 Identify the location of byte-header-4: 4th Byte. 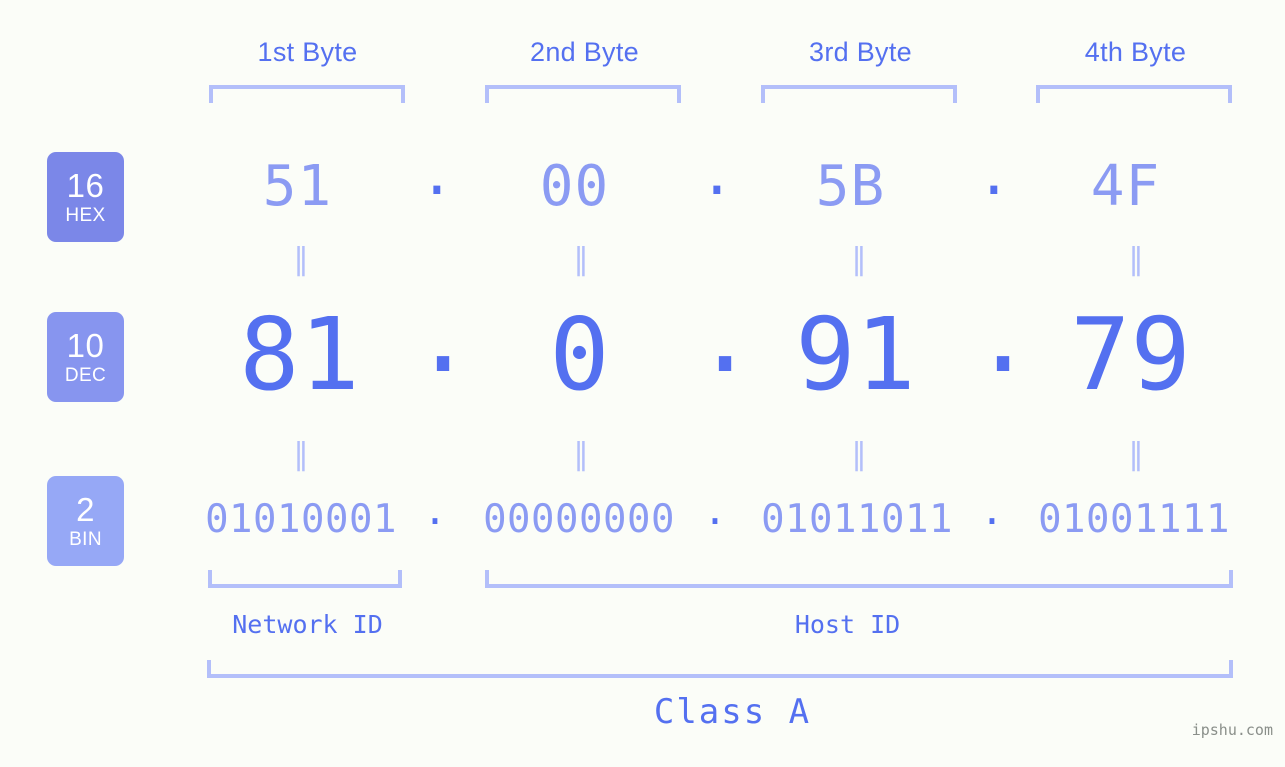
(1135, 52).